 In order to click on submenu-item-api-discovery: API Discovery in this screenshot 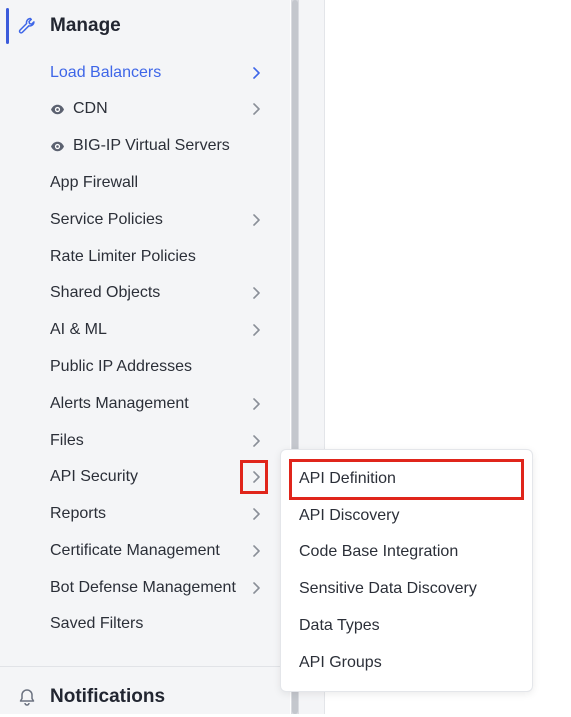, I will do `click(407, 516)`.